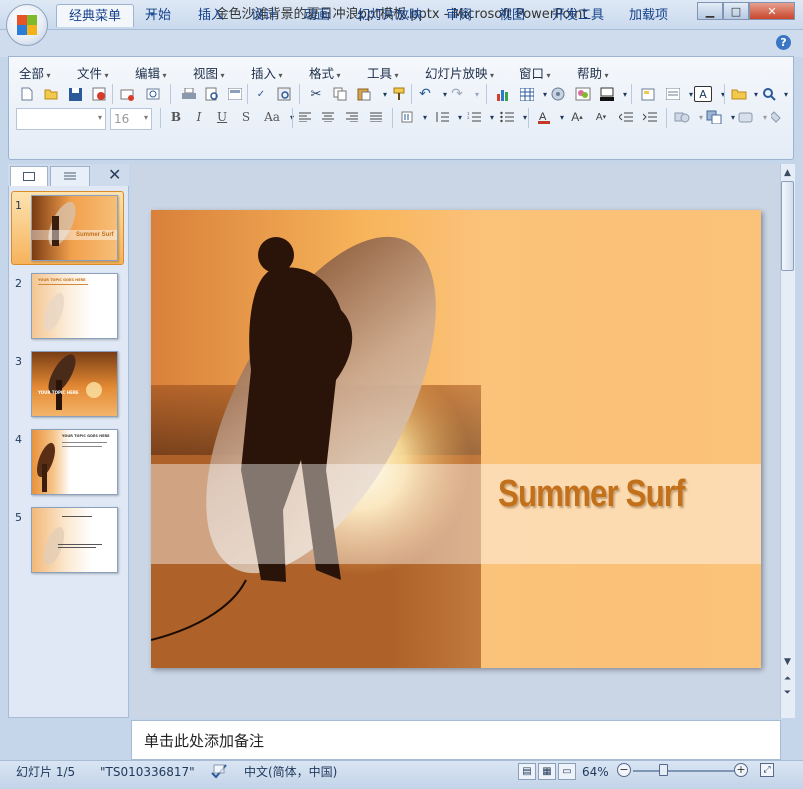 This screenshot has height=789, width=803. What do you see at coordinates (512, 15) in the screenshot?
I see `tab-view: 视图` at bounding box center [512, 15].